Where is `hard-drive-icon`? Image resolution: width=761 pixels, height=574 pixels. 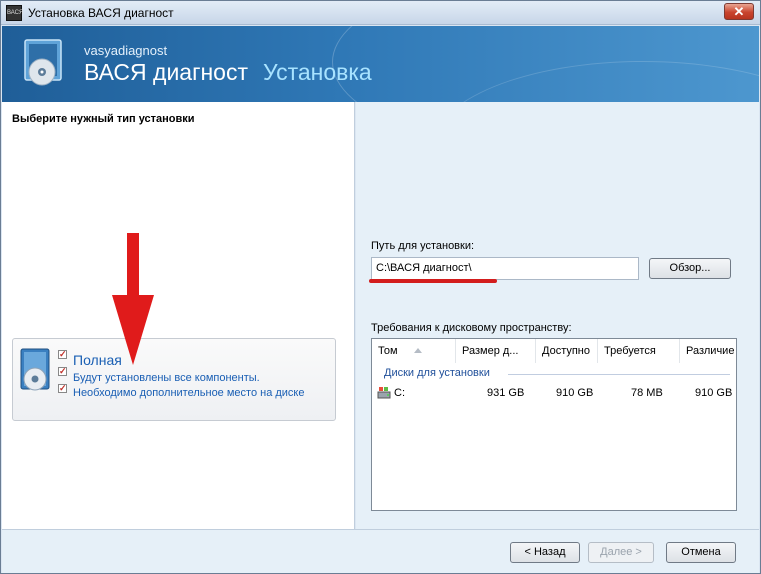
hard-drive-icon is located at coordinates (384, 393).